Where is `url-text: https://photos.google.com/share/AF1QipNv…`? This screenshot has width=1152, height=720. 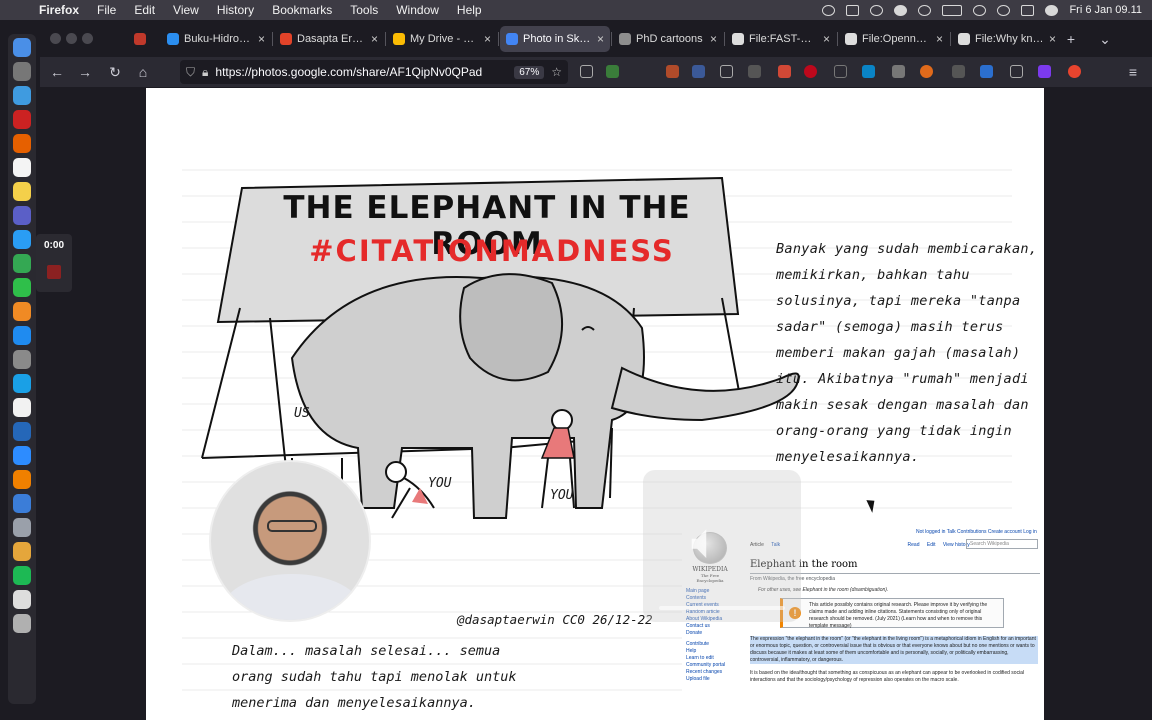
url-text: https://photos.google.com/share/AF1QipNv… is located at coordinates (348, 72).